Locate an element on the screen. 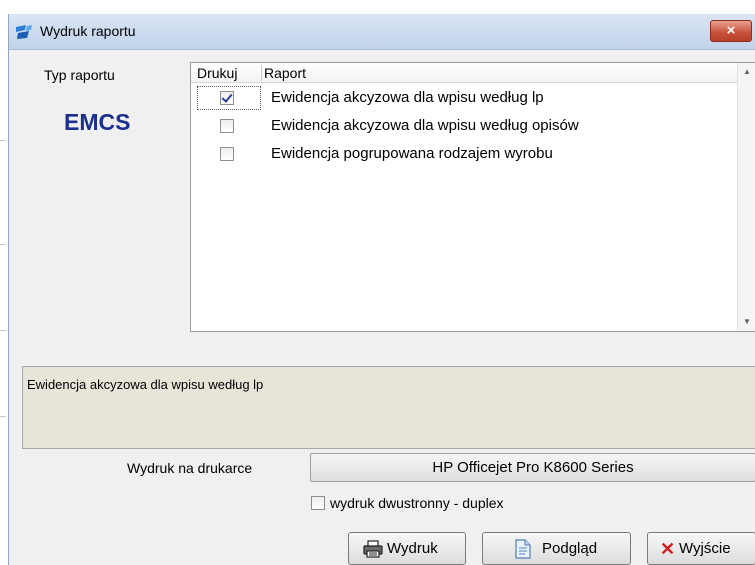  preview-button-label: Podgląd is located at coordinates (570, 548).